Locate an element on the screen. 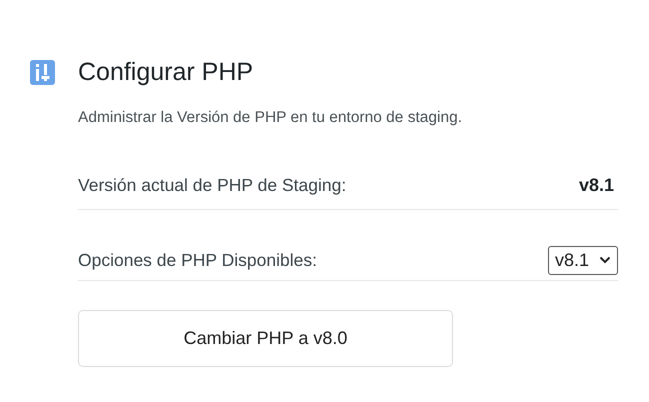 This screenshot has height=402, width=649. section-description: Administrar la Versión de PHP en tu entorno de staging. is located at coordinates (270, 118).